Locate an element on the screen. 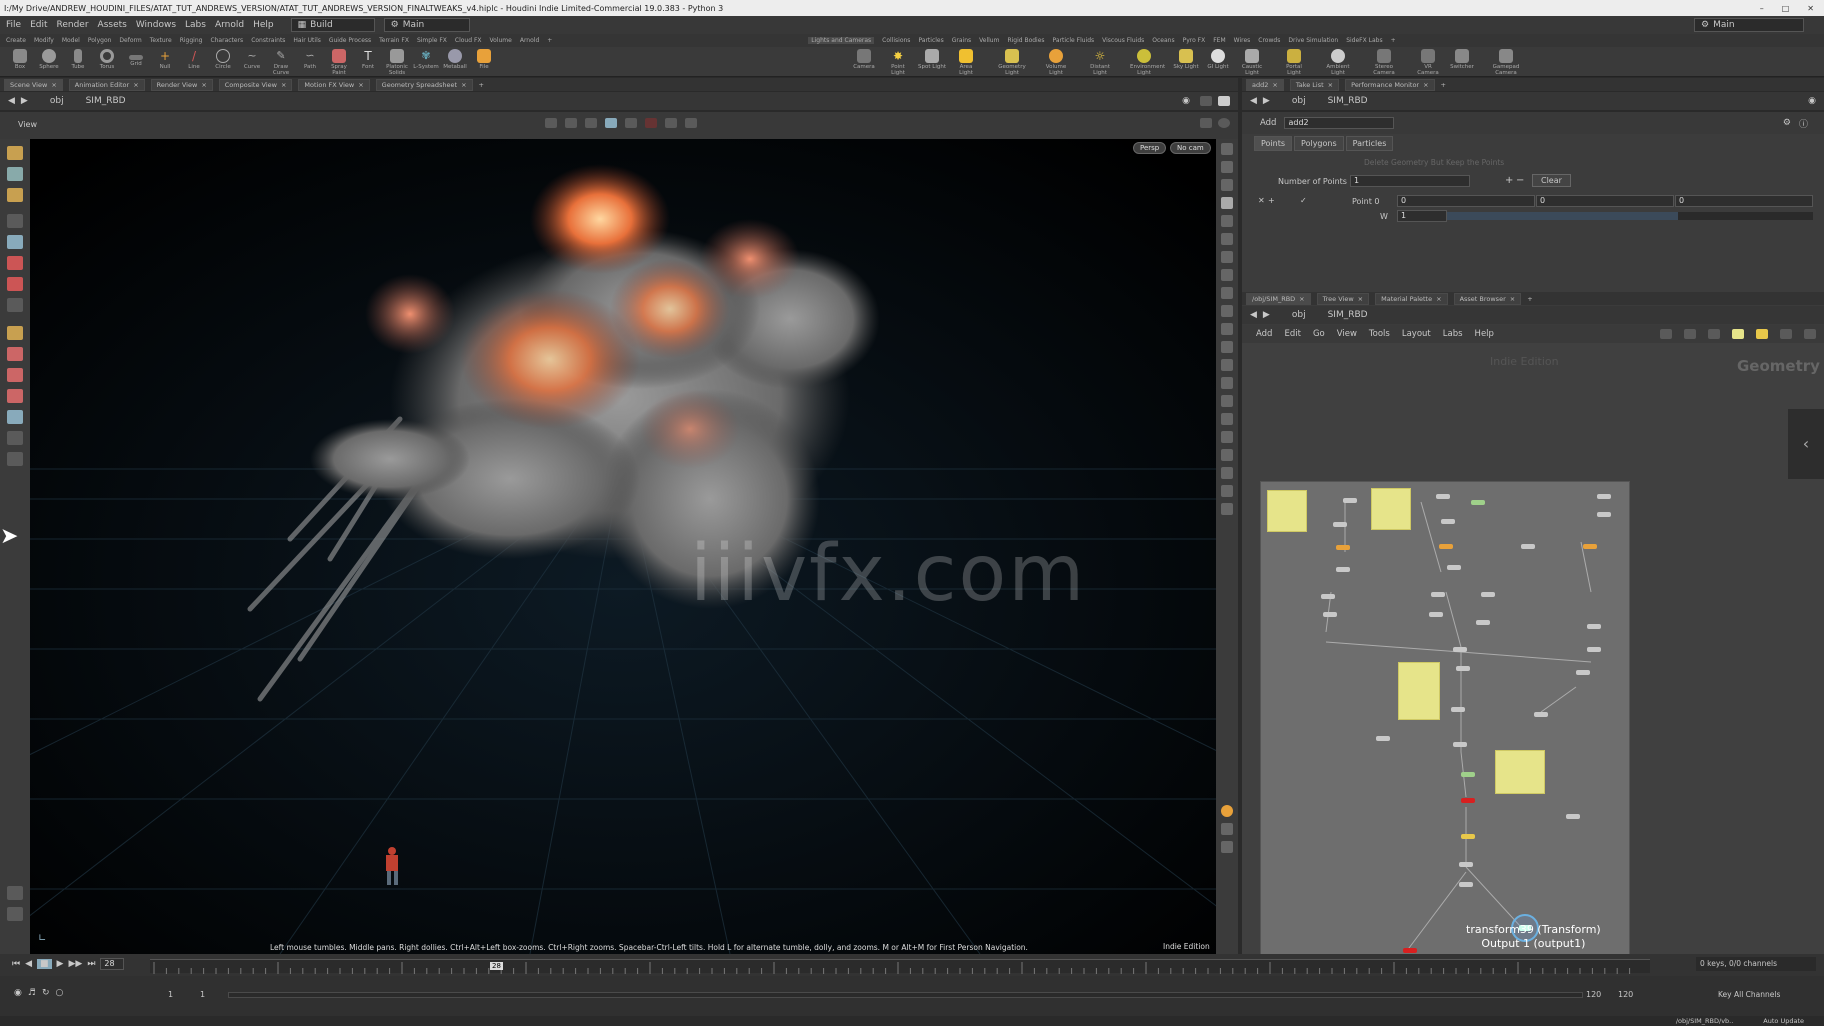 This screenshot has width=1824, height=1026. tab-geometry-spreadsheet: Geometry Spreadsheet × is located at coordinates (424, 84).